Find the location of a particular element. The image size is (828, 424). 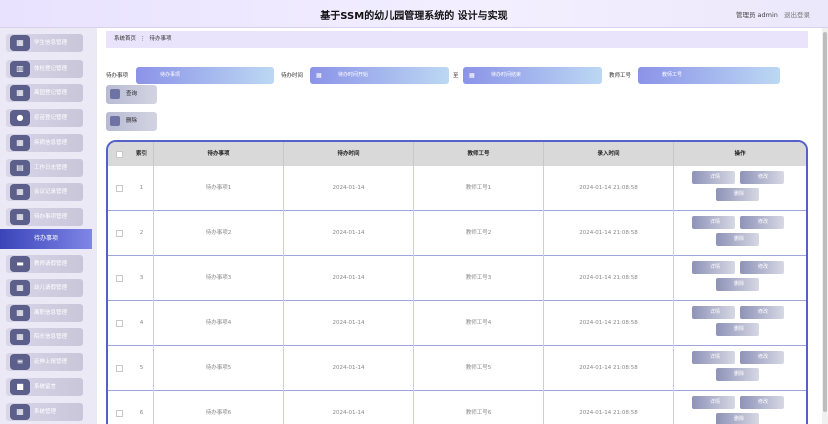

cell-index: 1 is located at coordinates (142, 188).